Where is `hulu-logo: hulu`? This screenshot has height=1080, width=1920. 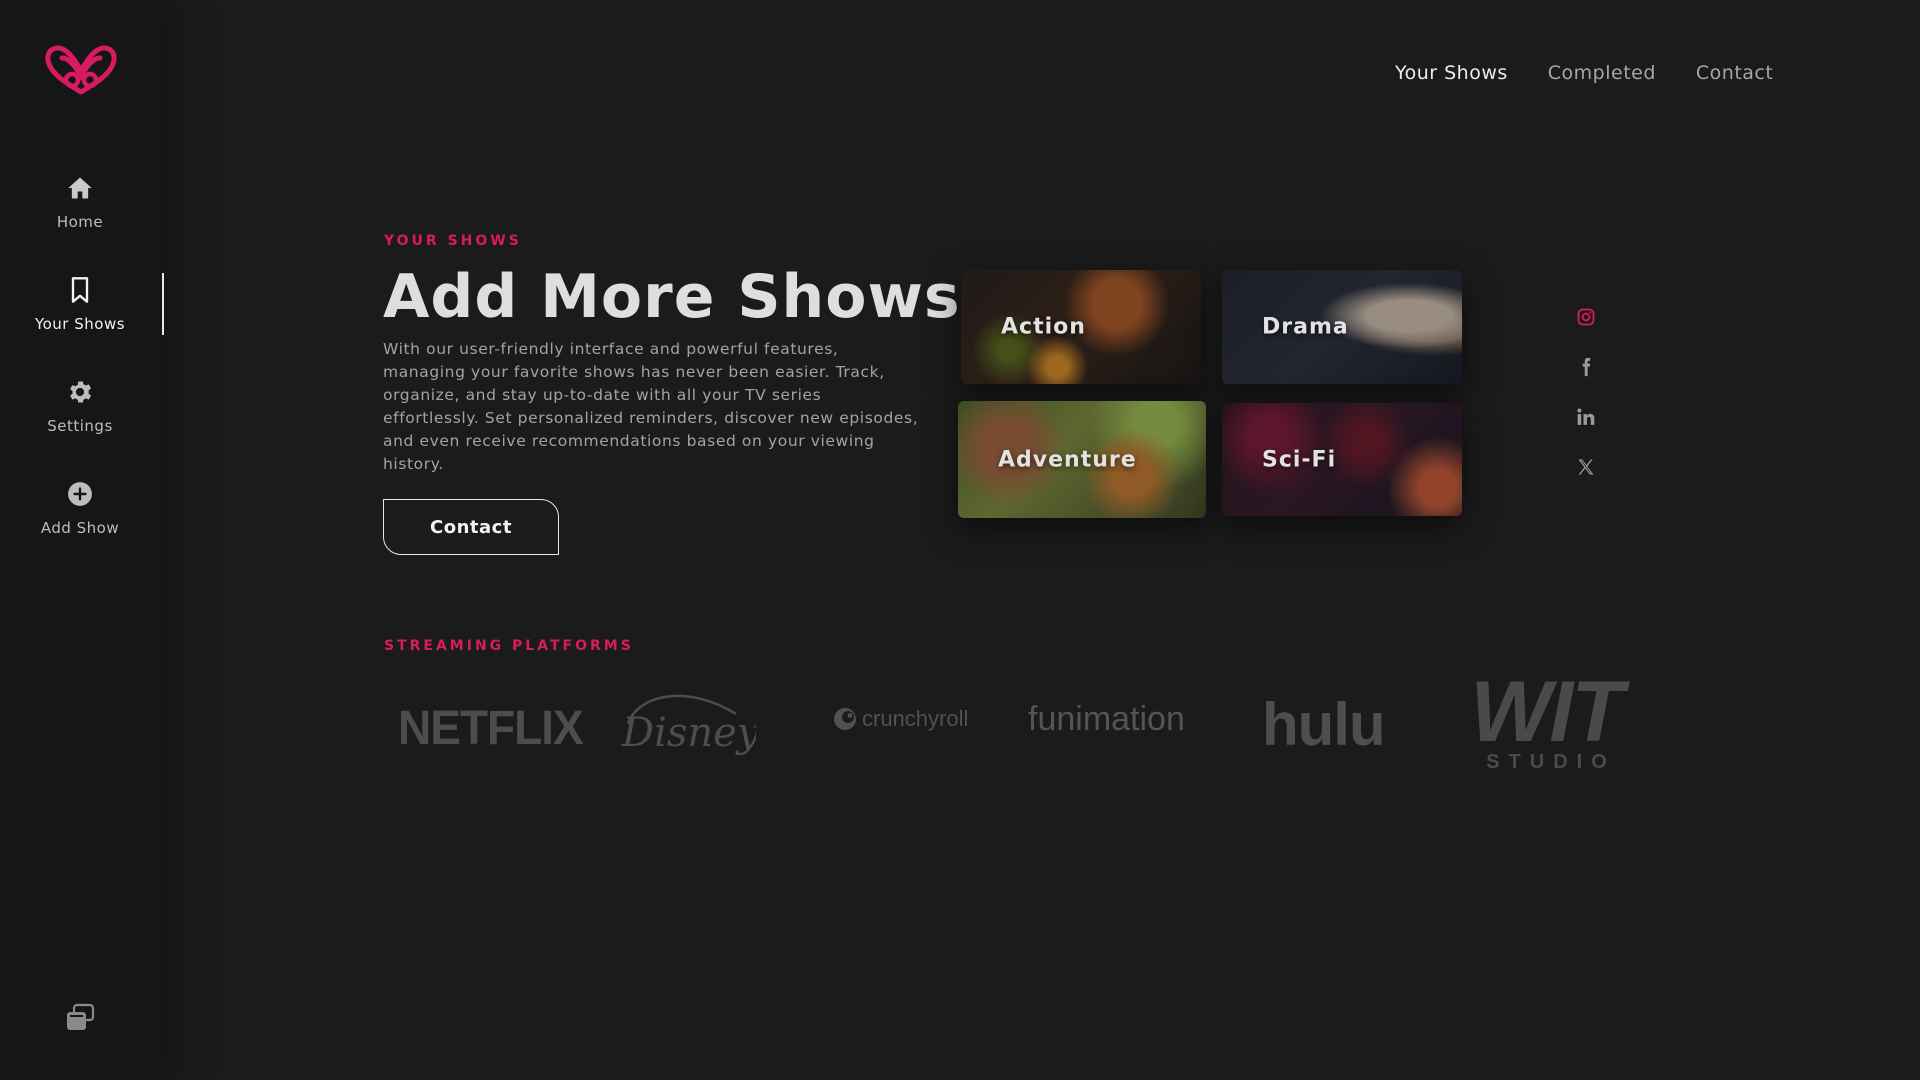 hulu-logo: hulu is located at coordinates (1324, 724).